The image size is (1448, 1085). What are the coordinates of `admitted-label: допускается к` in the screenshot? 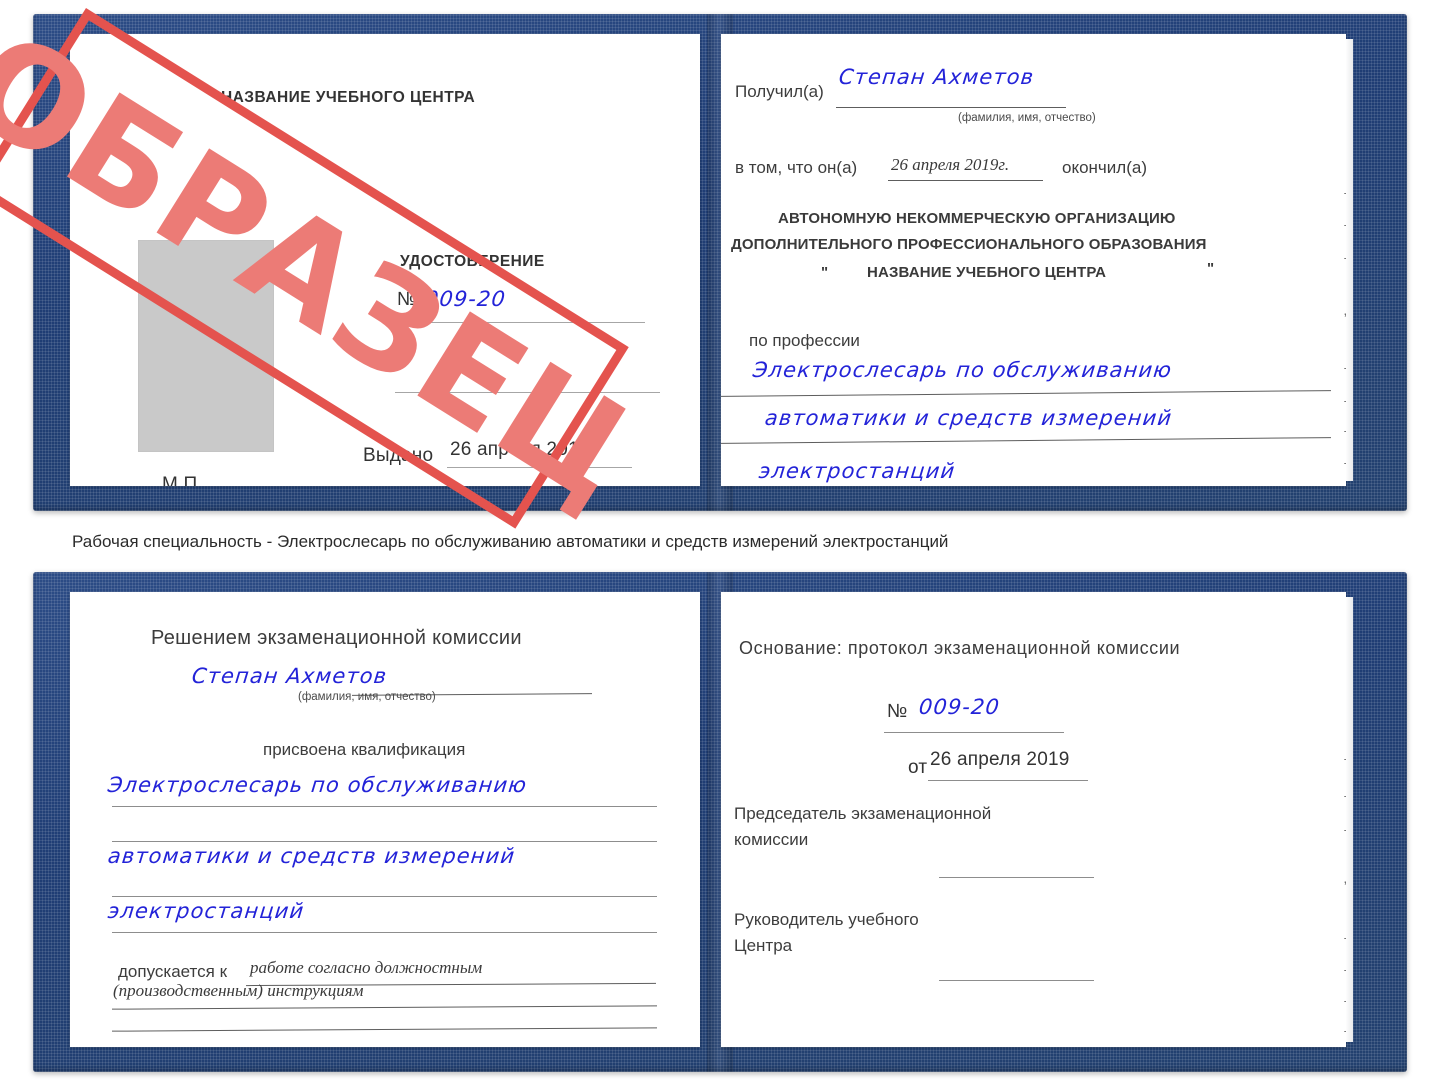 It's located at (173, 971).